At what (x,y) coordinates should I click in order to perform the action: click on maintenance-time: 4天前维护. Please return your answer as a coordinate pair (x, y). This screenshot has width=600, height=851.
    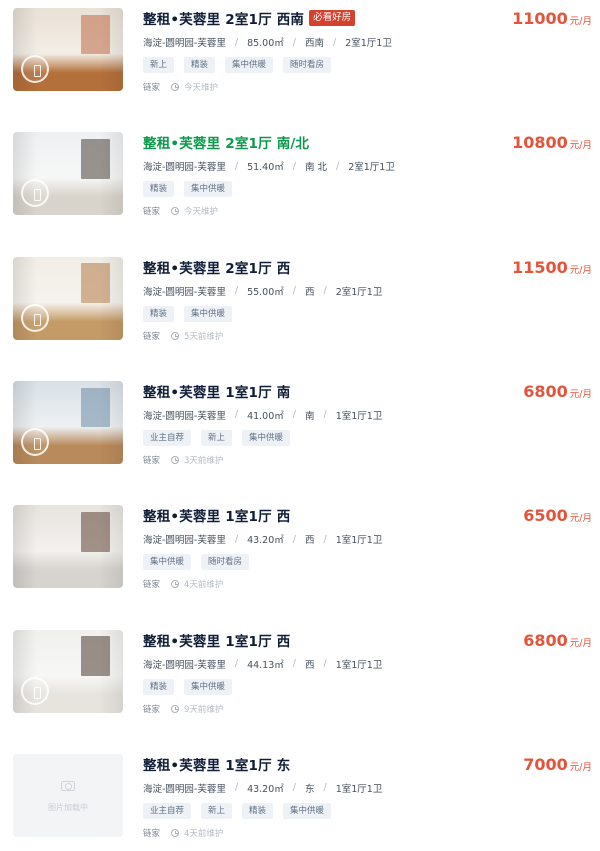
    Looking at the image, I should click on (204, 833).